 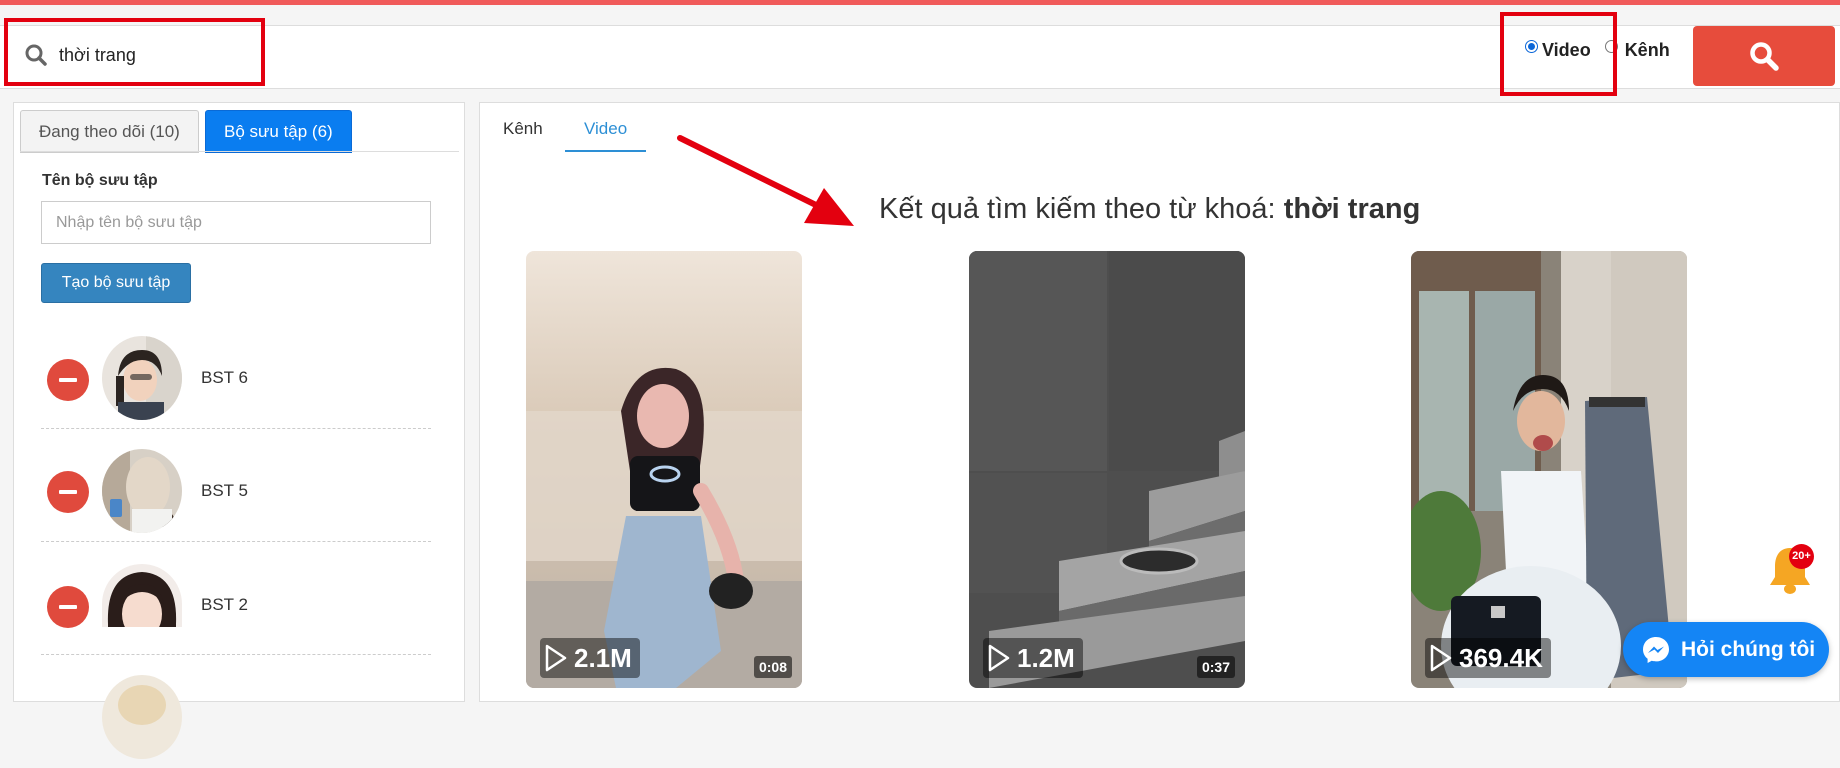 What do you see at coordinates (224, 378) in the screenshot?
I see `collection-name: BST 6` at bounding box center [224, 378].